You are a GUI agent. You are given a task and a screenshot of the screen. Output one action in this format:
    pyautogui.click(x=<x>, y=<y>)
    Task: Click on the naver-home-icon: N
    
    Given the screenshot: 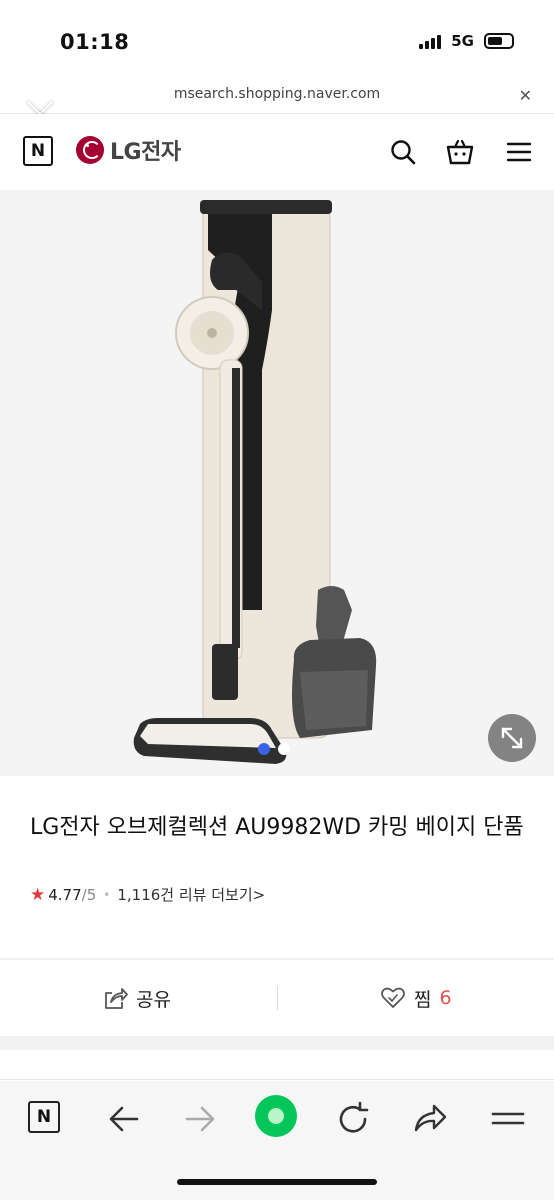 What is the action you would take?
    pyautogui.click(x=44, y=1117)
    